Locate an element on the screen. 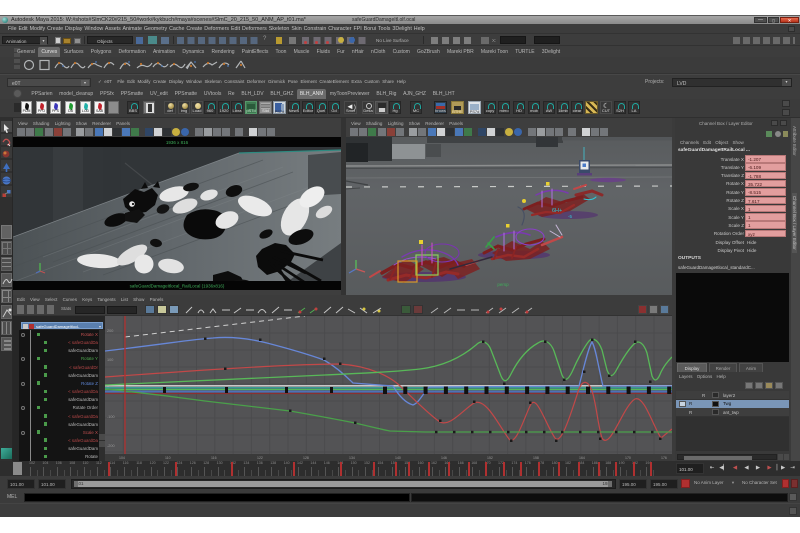  svg-text: 1936 x 816 is located at coordinates (177, 142).